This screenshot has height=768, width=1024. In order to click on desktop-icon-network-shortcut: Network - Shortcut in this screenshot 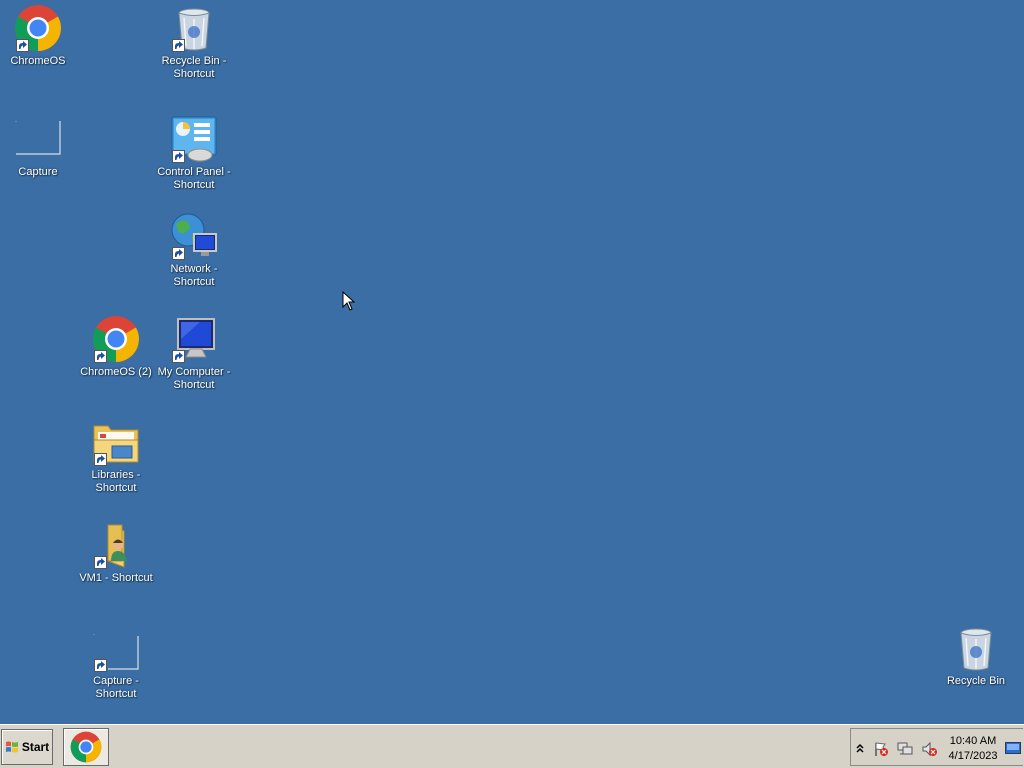, I will do `click(194, 250)`.